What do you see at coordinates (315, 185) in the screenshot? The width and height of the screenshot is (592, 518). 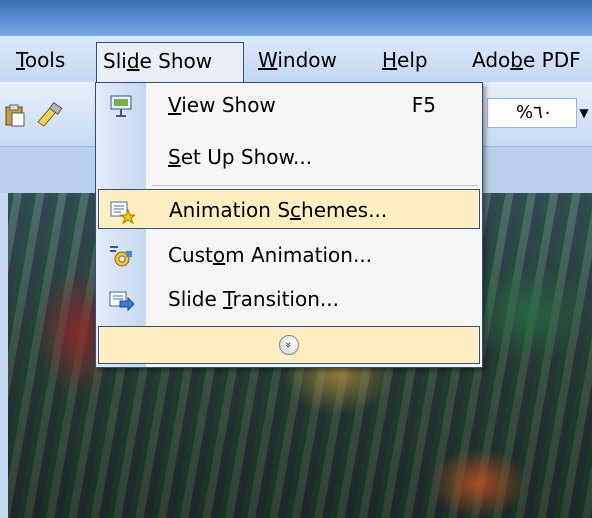 I see `menu-separator` at bounding box center [315, 185].